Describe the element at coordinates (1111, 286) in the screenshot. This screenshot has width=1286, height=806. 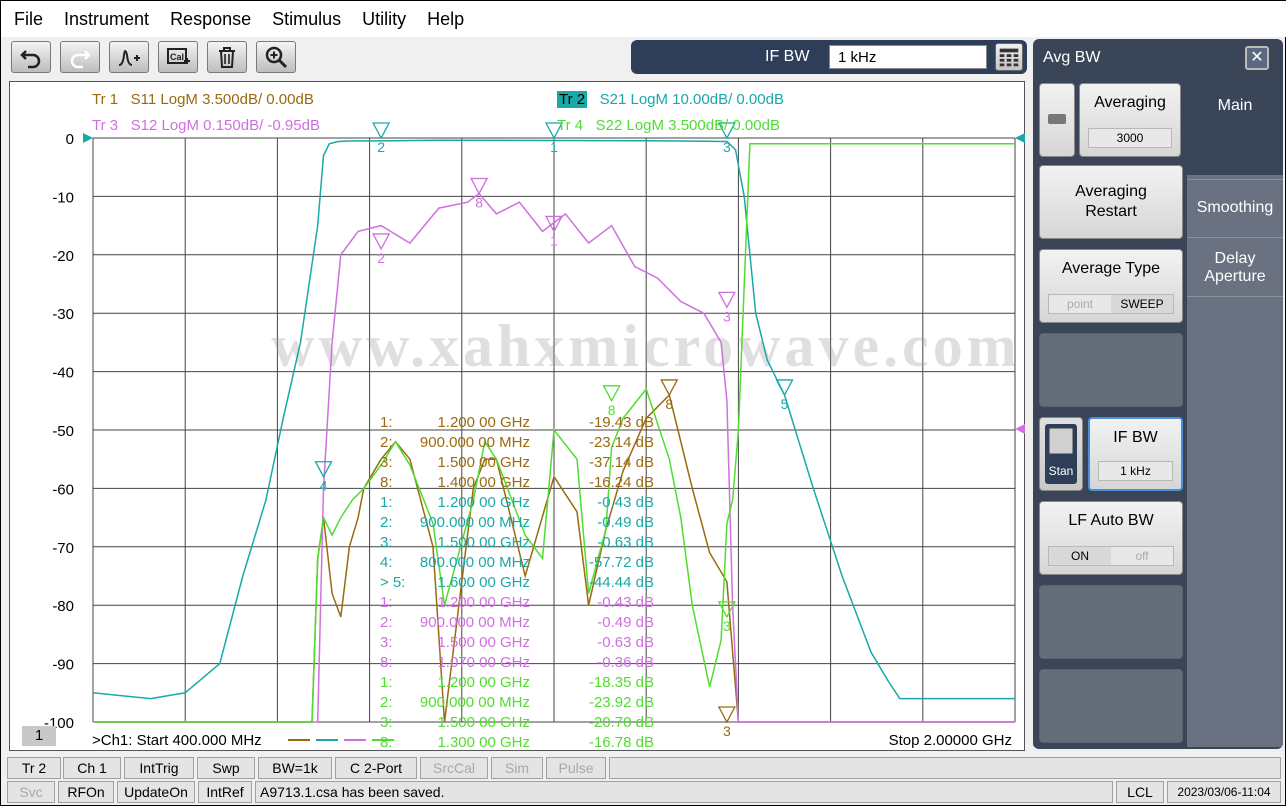
I see `average-type-button: Average Type point SWEEP` at that location.